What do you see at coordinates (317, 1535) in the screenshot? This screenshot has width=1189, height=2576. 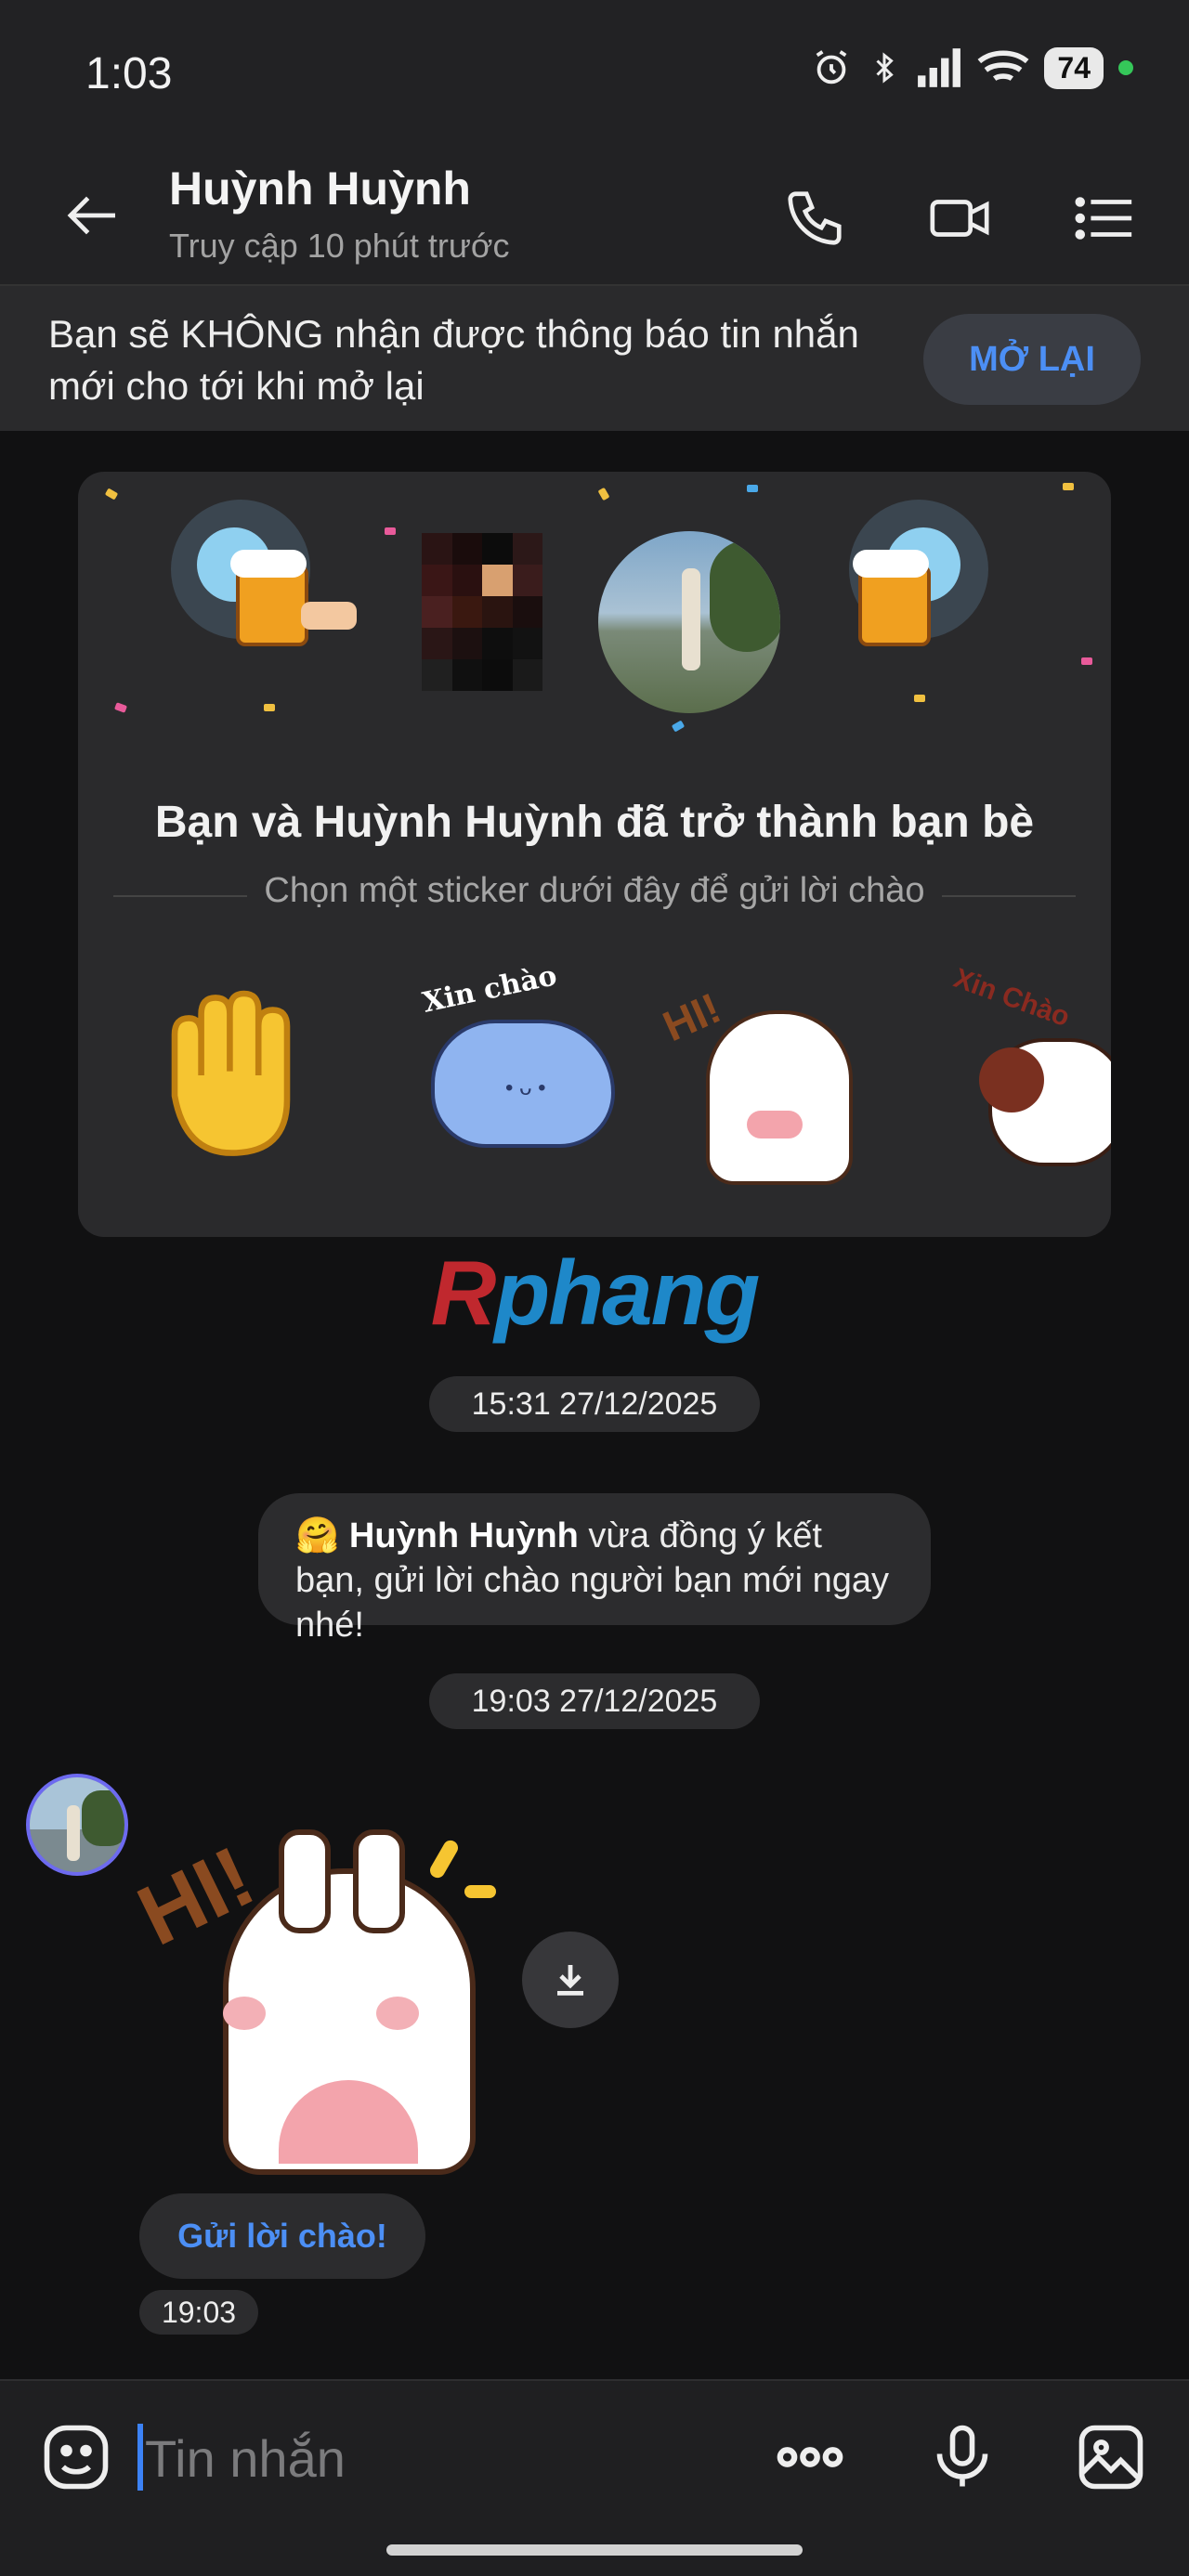 I see `hug-emoji: 🤗` at bounding box center [317, 1535].